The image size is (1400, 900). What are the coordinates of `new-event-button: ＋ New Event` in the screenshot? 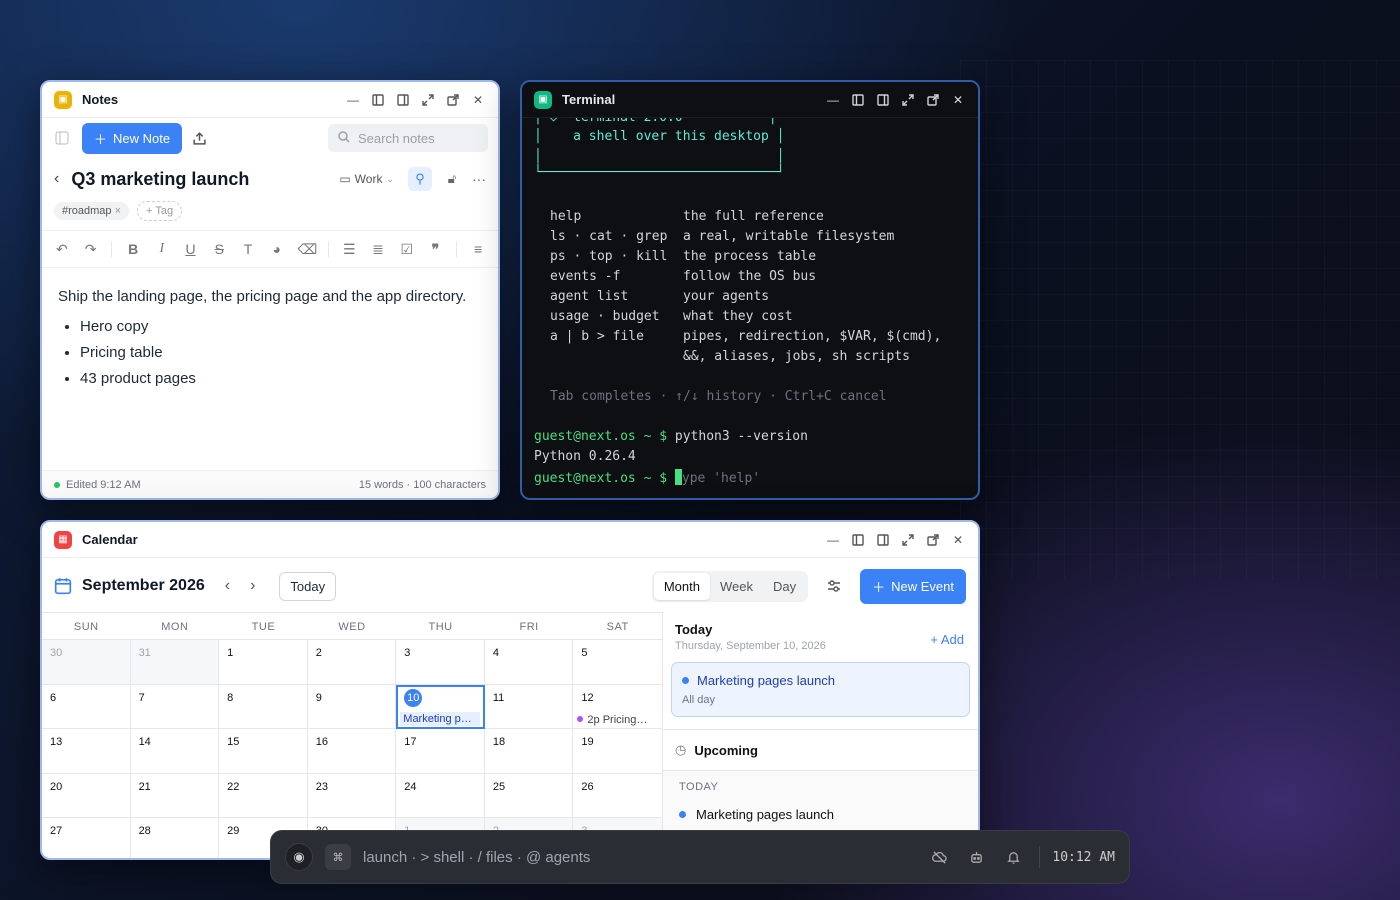 It's located at (913, 586).